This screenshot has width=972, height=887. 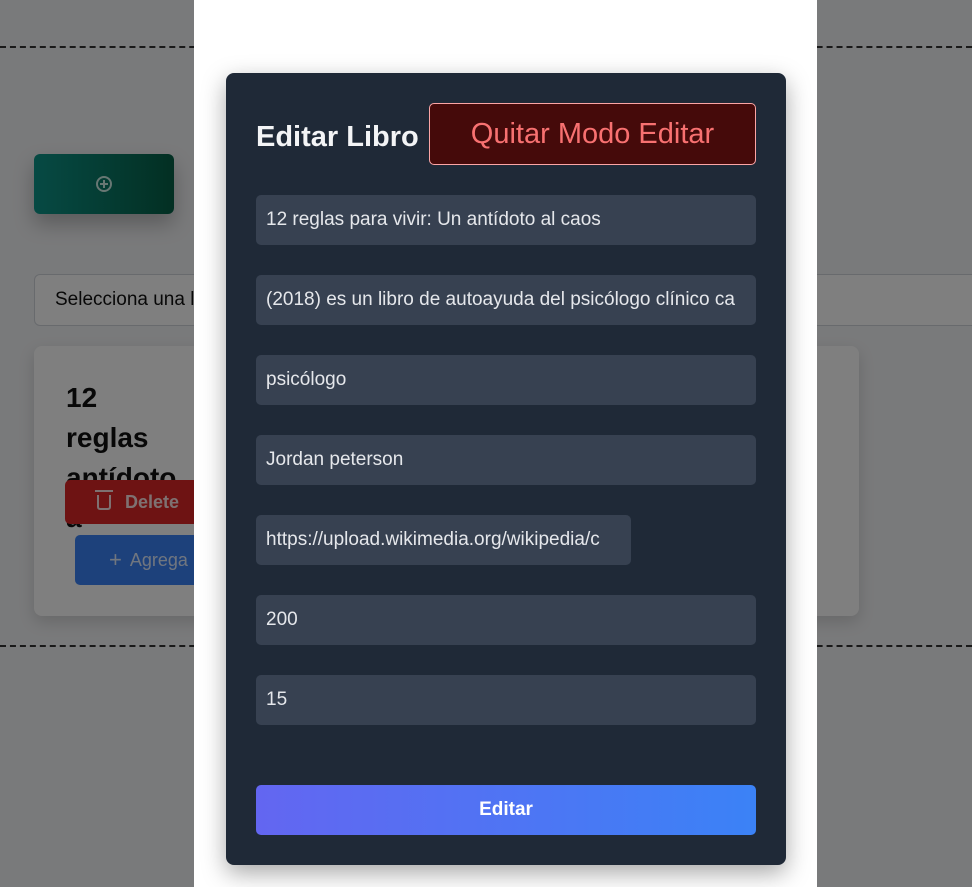 What do you see at coordinates (506, 700) in the screenshot?
I see `price-input` at bounding box center [506, 700].